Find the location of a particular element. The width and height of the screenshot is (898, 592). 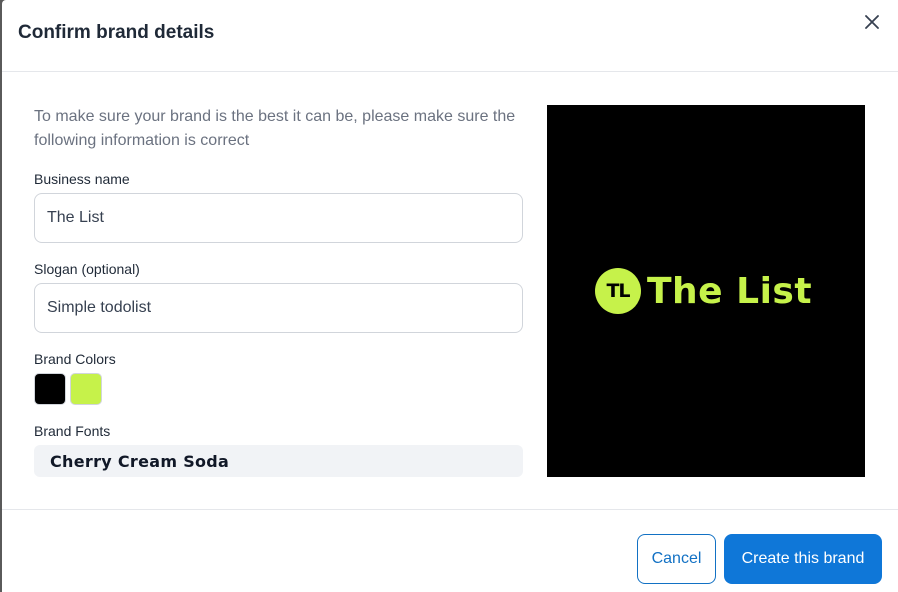

business-name-input is located at coordinates (278, 218).